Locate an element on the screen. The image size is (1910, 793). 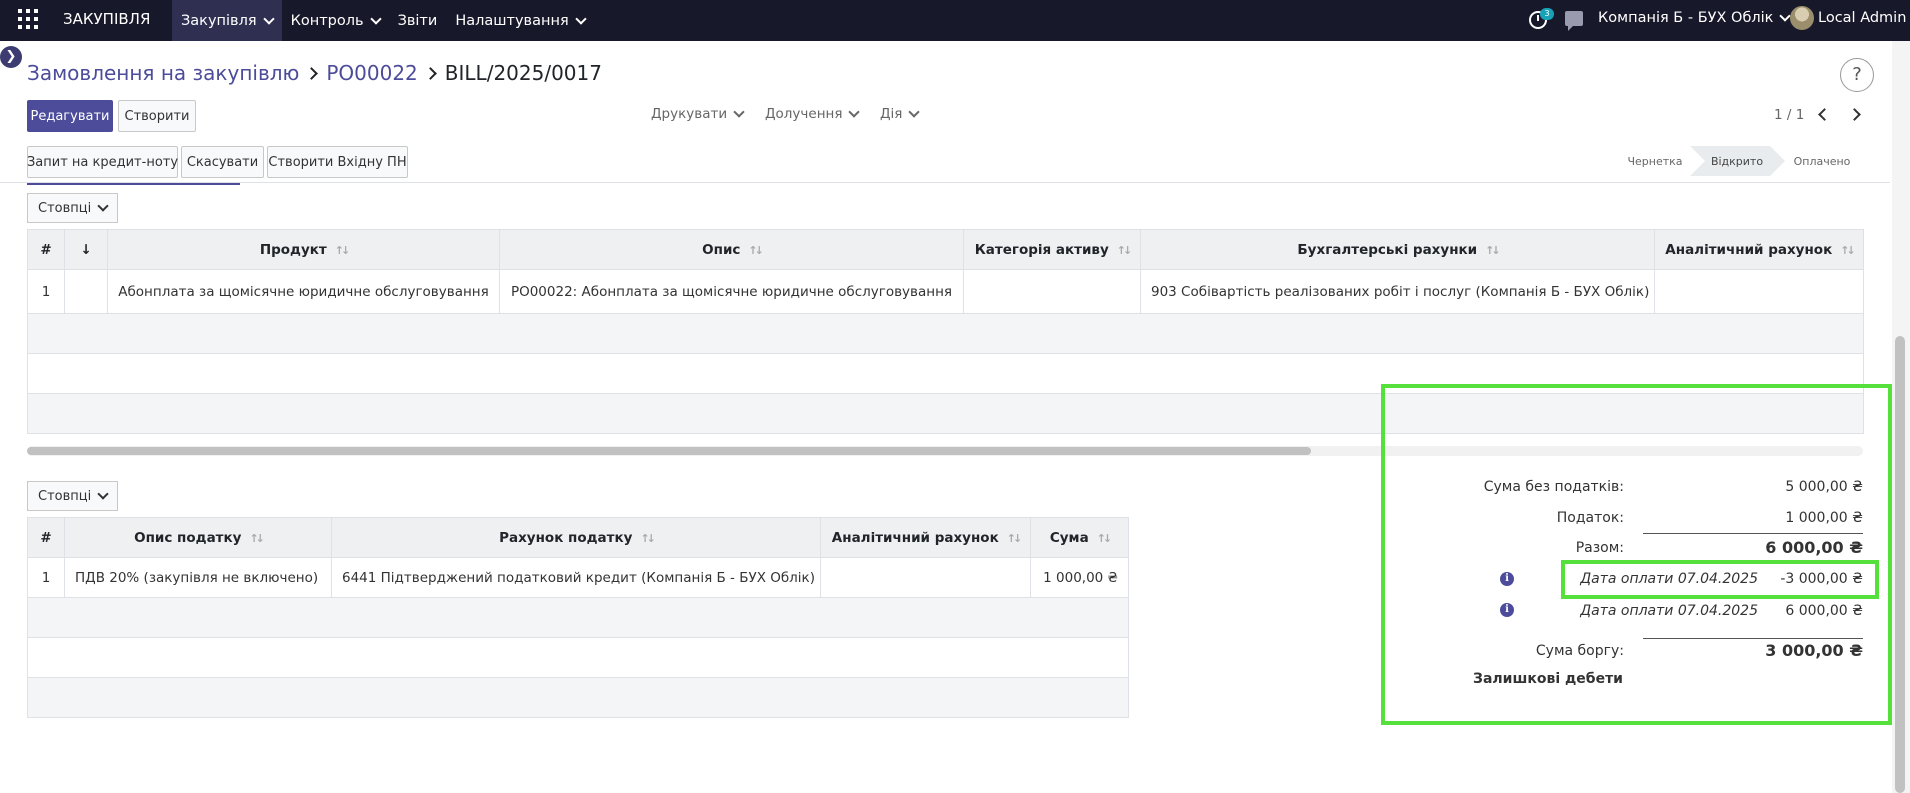
attach-dropdown: Долучення is located at coordinates (813, 114).